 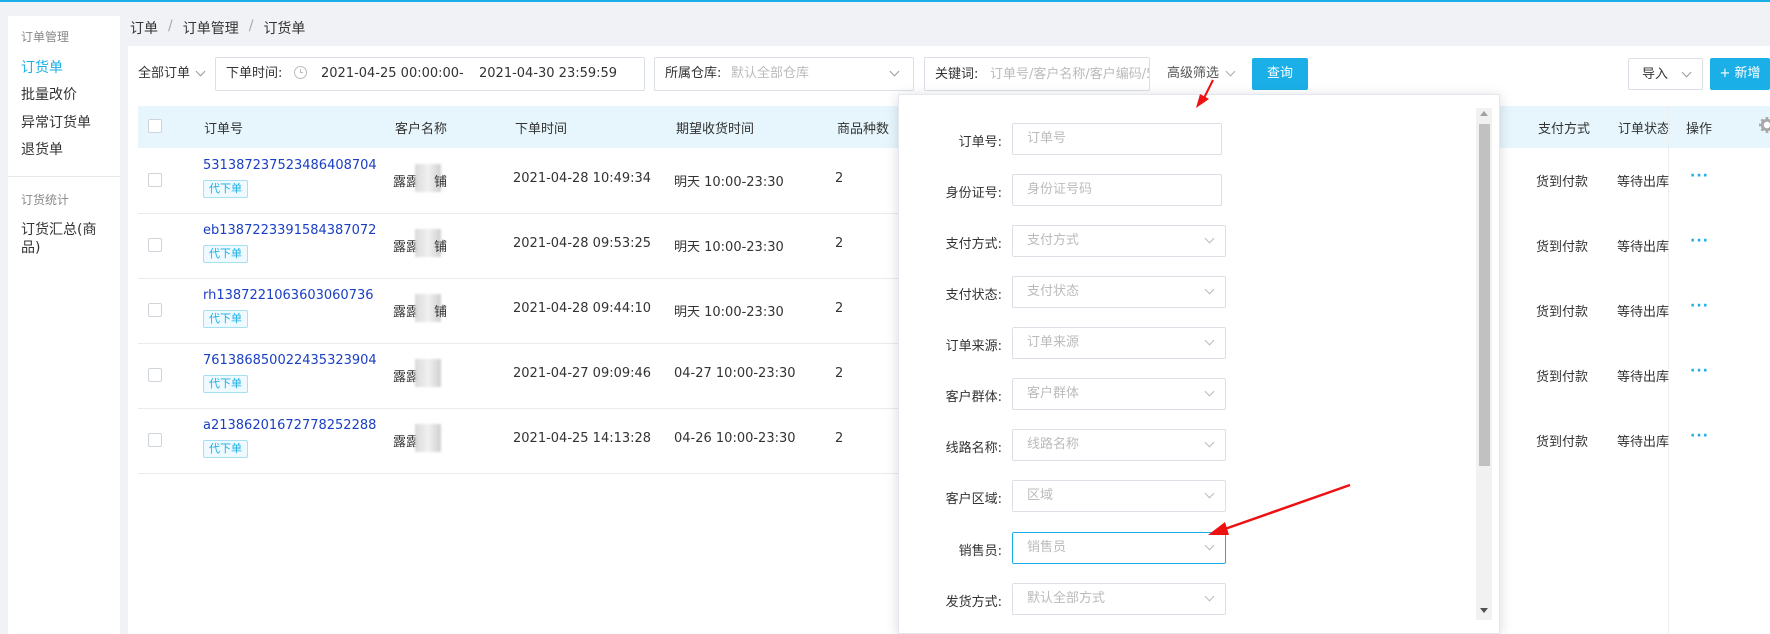 What do you see at coordinates (1273, 307) in the screenshot?
I see `annotation-arrows` at bounding box center [1273, 307].